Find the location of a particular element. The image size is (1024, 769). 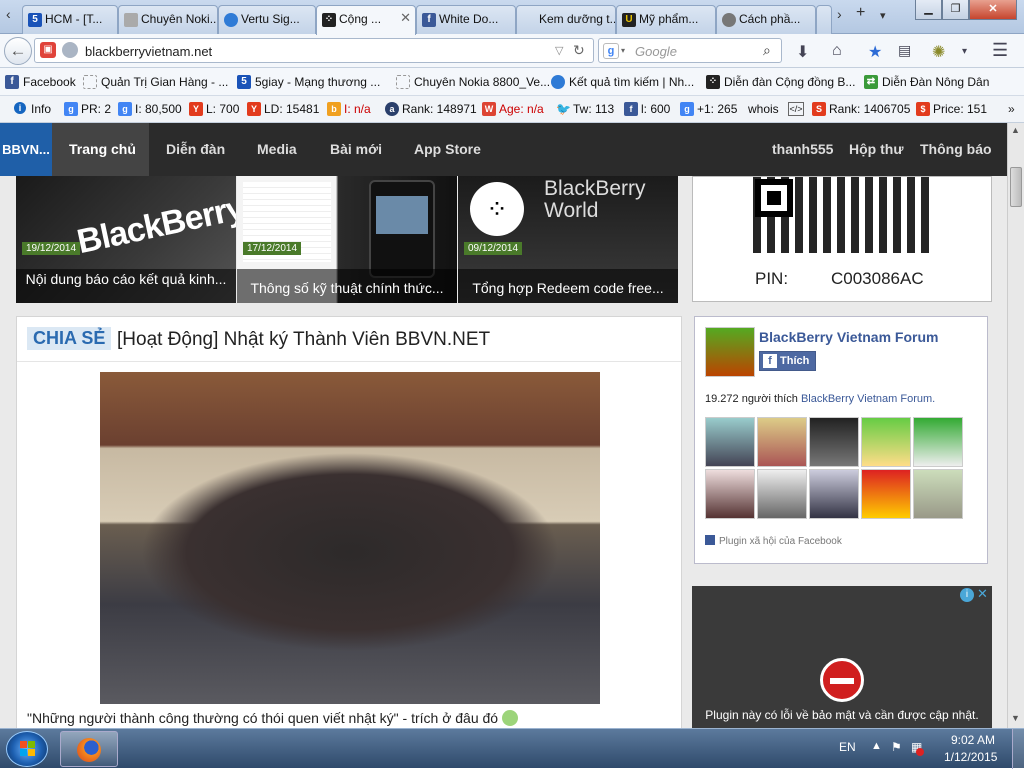

scroll-thumb is located at coordinates (1016, 187).